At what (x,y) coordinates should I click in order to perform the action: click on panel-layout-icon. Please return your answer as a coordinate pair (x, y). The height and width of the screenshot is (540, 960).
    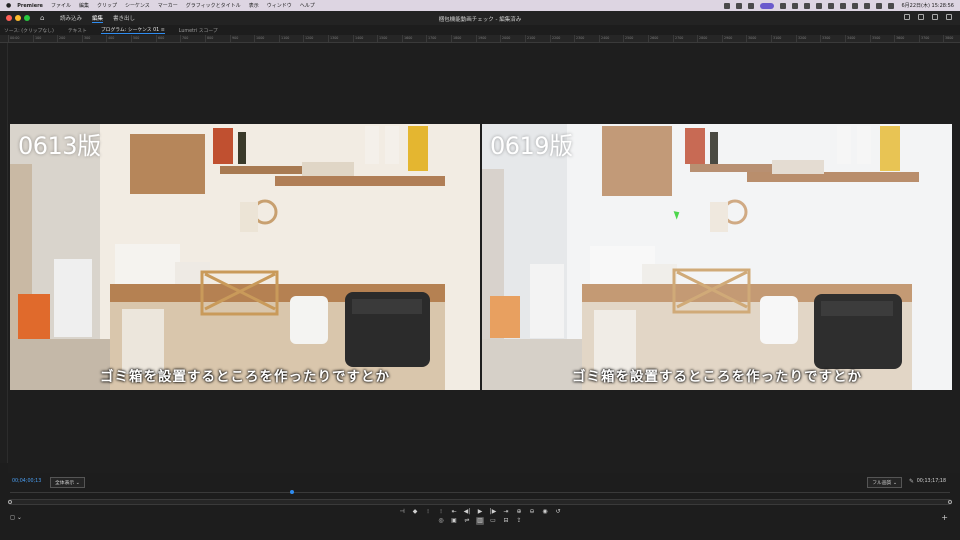
    Looking at the image, I should click on (921, 17).